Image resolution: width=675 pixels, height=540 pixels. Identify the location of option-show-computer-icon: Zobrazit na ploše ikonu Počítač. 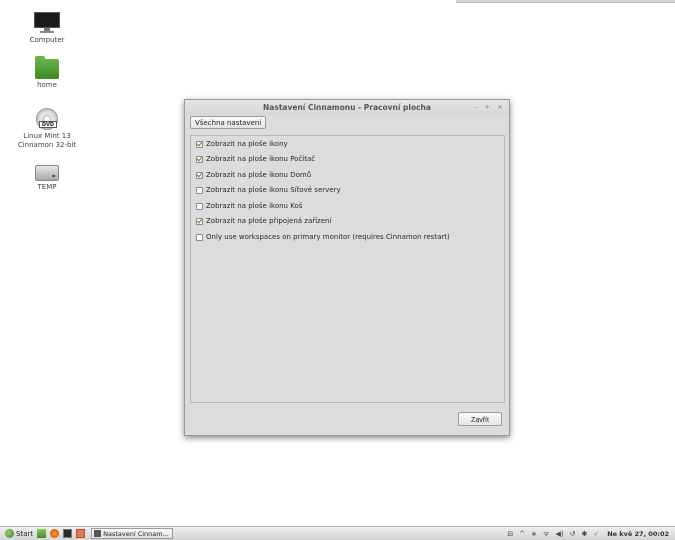
(255, 159).